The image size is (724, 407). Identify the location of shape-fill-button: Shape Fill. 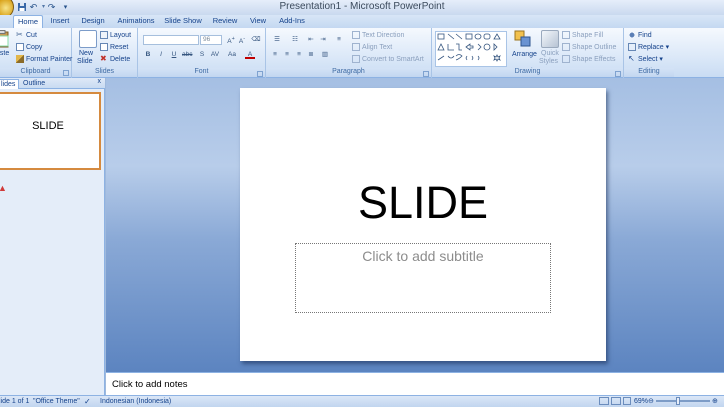
(582, 35).